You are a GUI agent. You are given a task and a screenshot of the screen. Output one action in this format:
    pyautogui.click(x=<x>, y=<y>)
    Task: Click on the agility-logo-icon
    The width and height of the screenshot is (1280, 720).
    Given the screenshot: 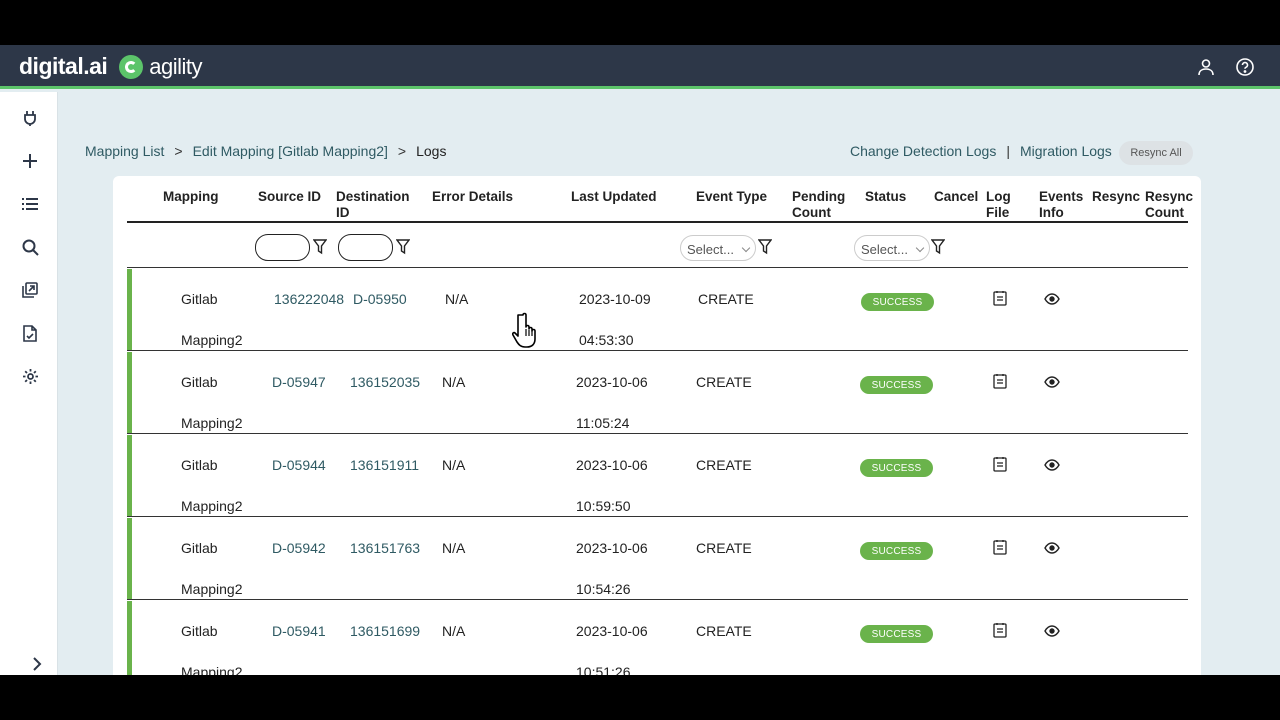 What is the action you would take?
    pyautogui.click(x=131, y=66)
    